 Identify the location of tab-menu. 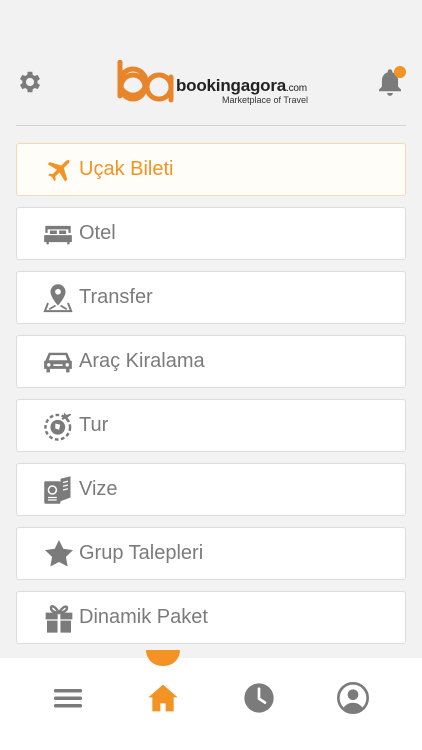
(68, 698).